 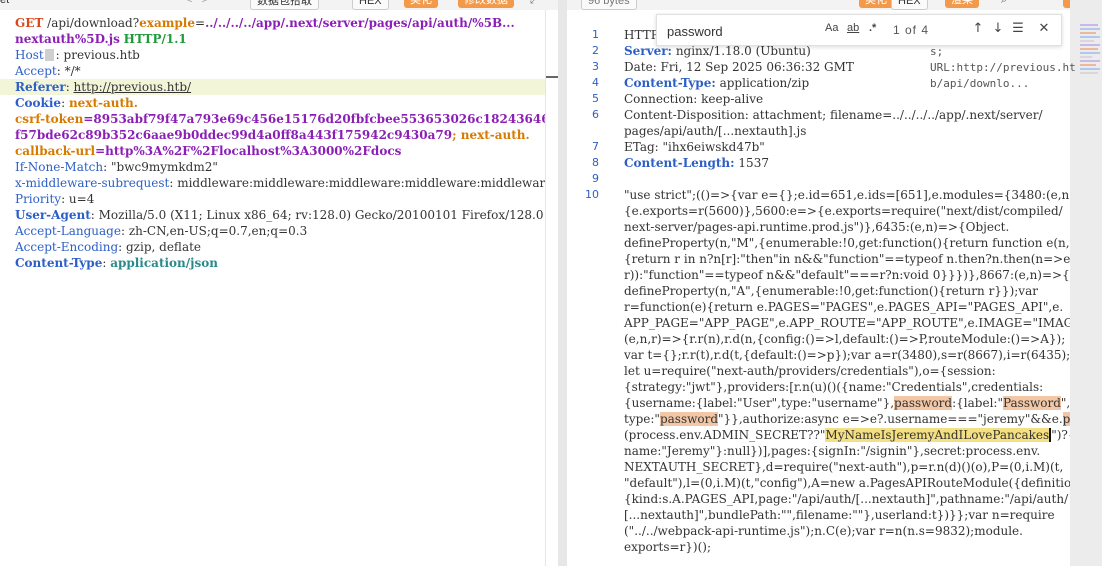 I want to click on match-count: 1 of 4, so click(x=911, y=30).